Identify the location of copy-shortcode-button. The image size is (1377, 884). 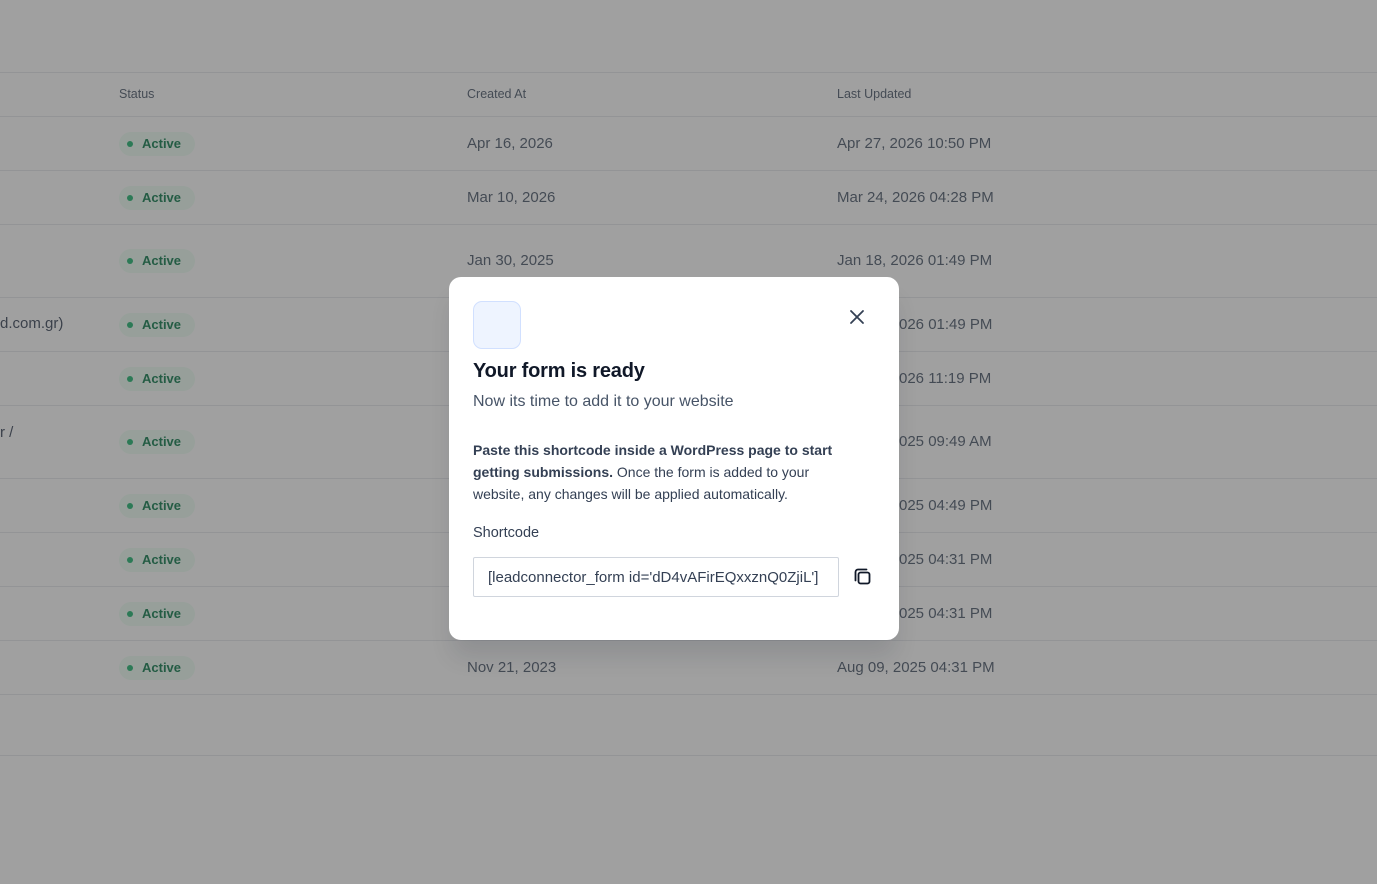
(863, 577).